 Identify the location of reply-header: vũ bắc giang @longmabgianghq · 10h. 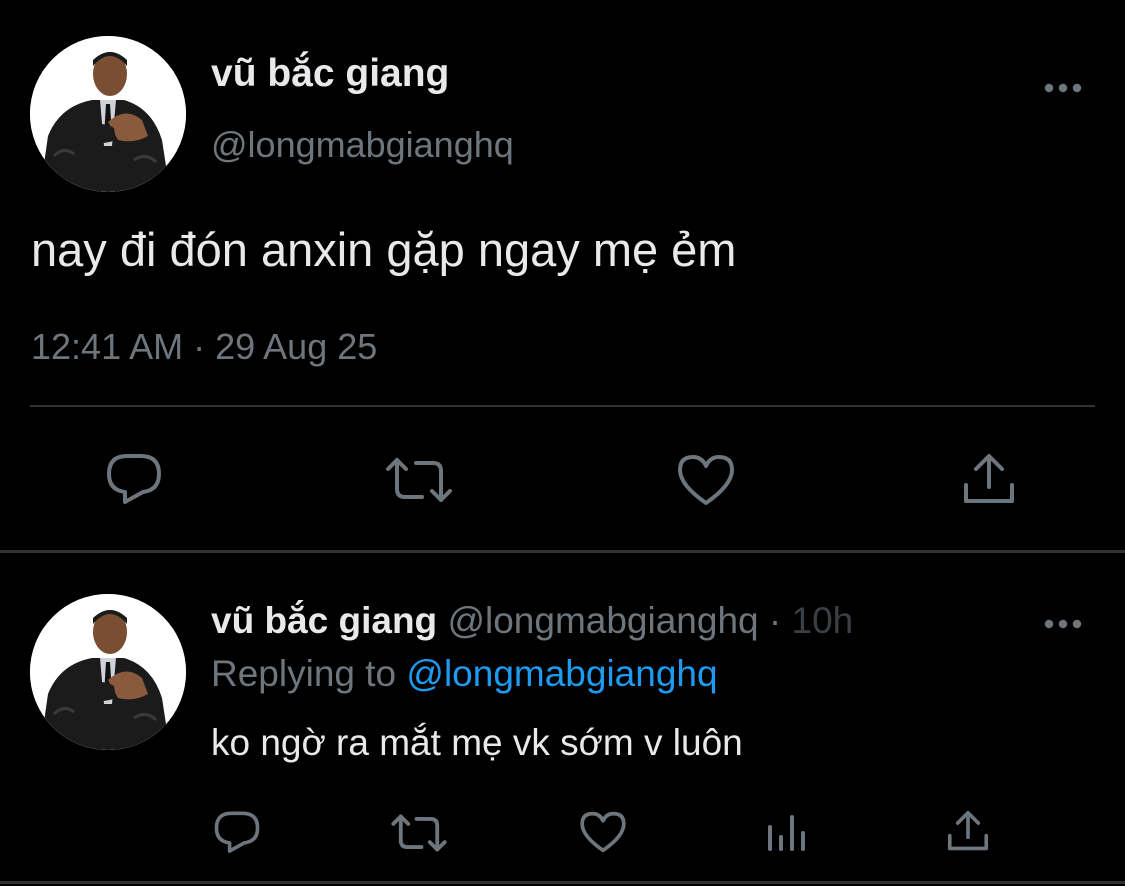
(591, 621).